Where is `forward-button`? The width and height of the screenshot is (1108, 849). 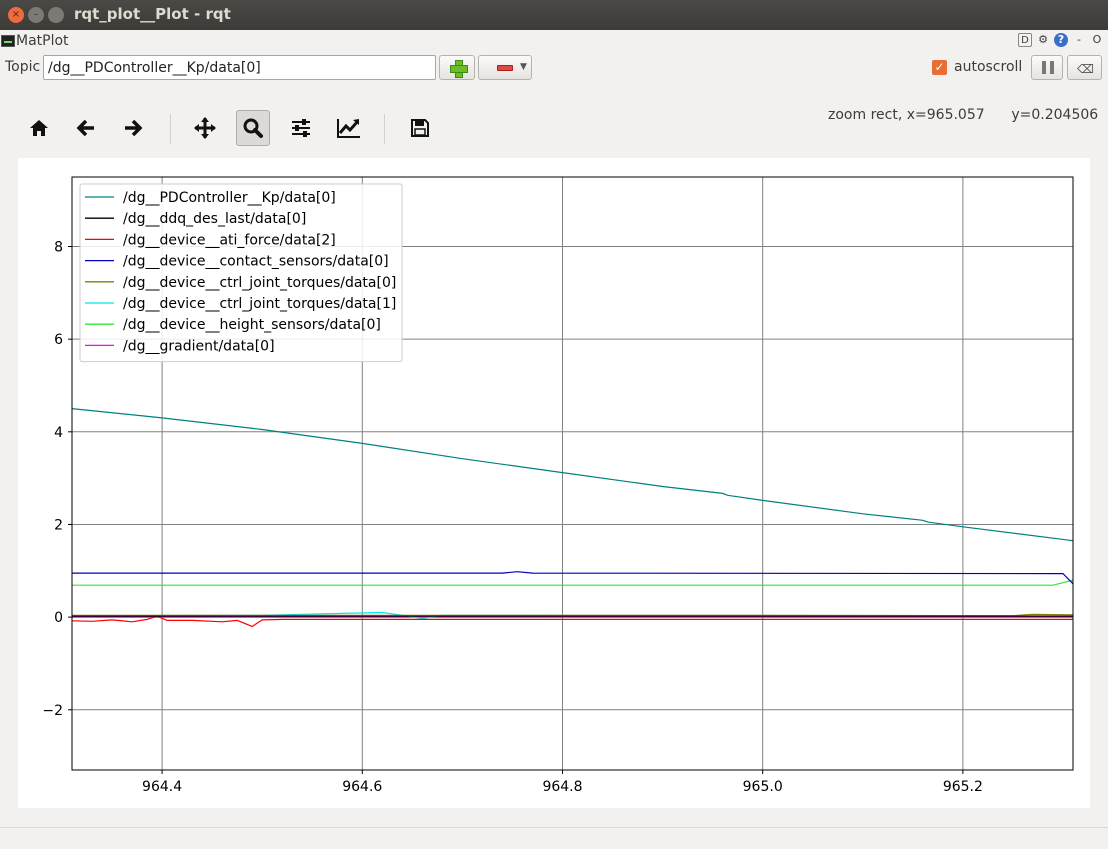 forward-button is located at coordinates (133, 128).